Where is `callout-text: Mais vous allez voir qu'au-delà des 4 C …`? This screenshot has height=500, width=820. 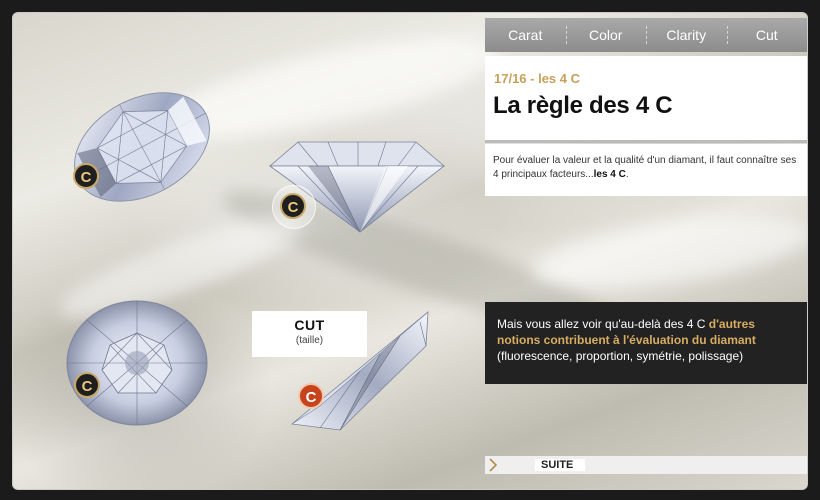
callout-text: Mais vous allez voir qu'au-delà des 4 C … is located at coordinates (626, 340).